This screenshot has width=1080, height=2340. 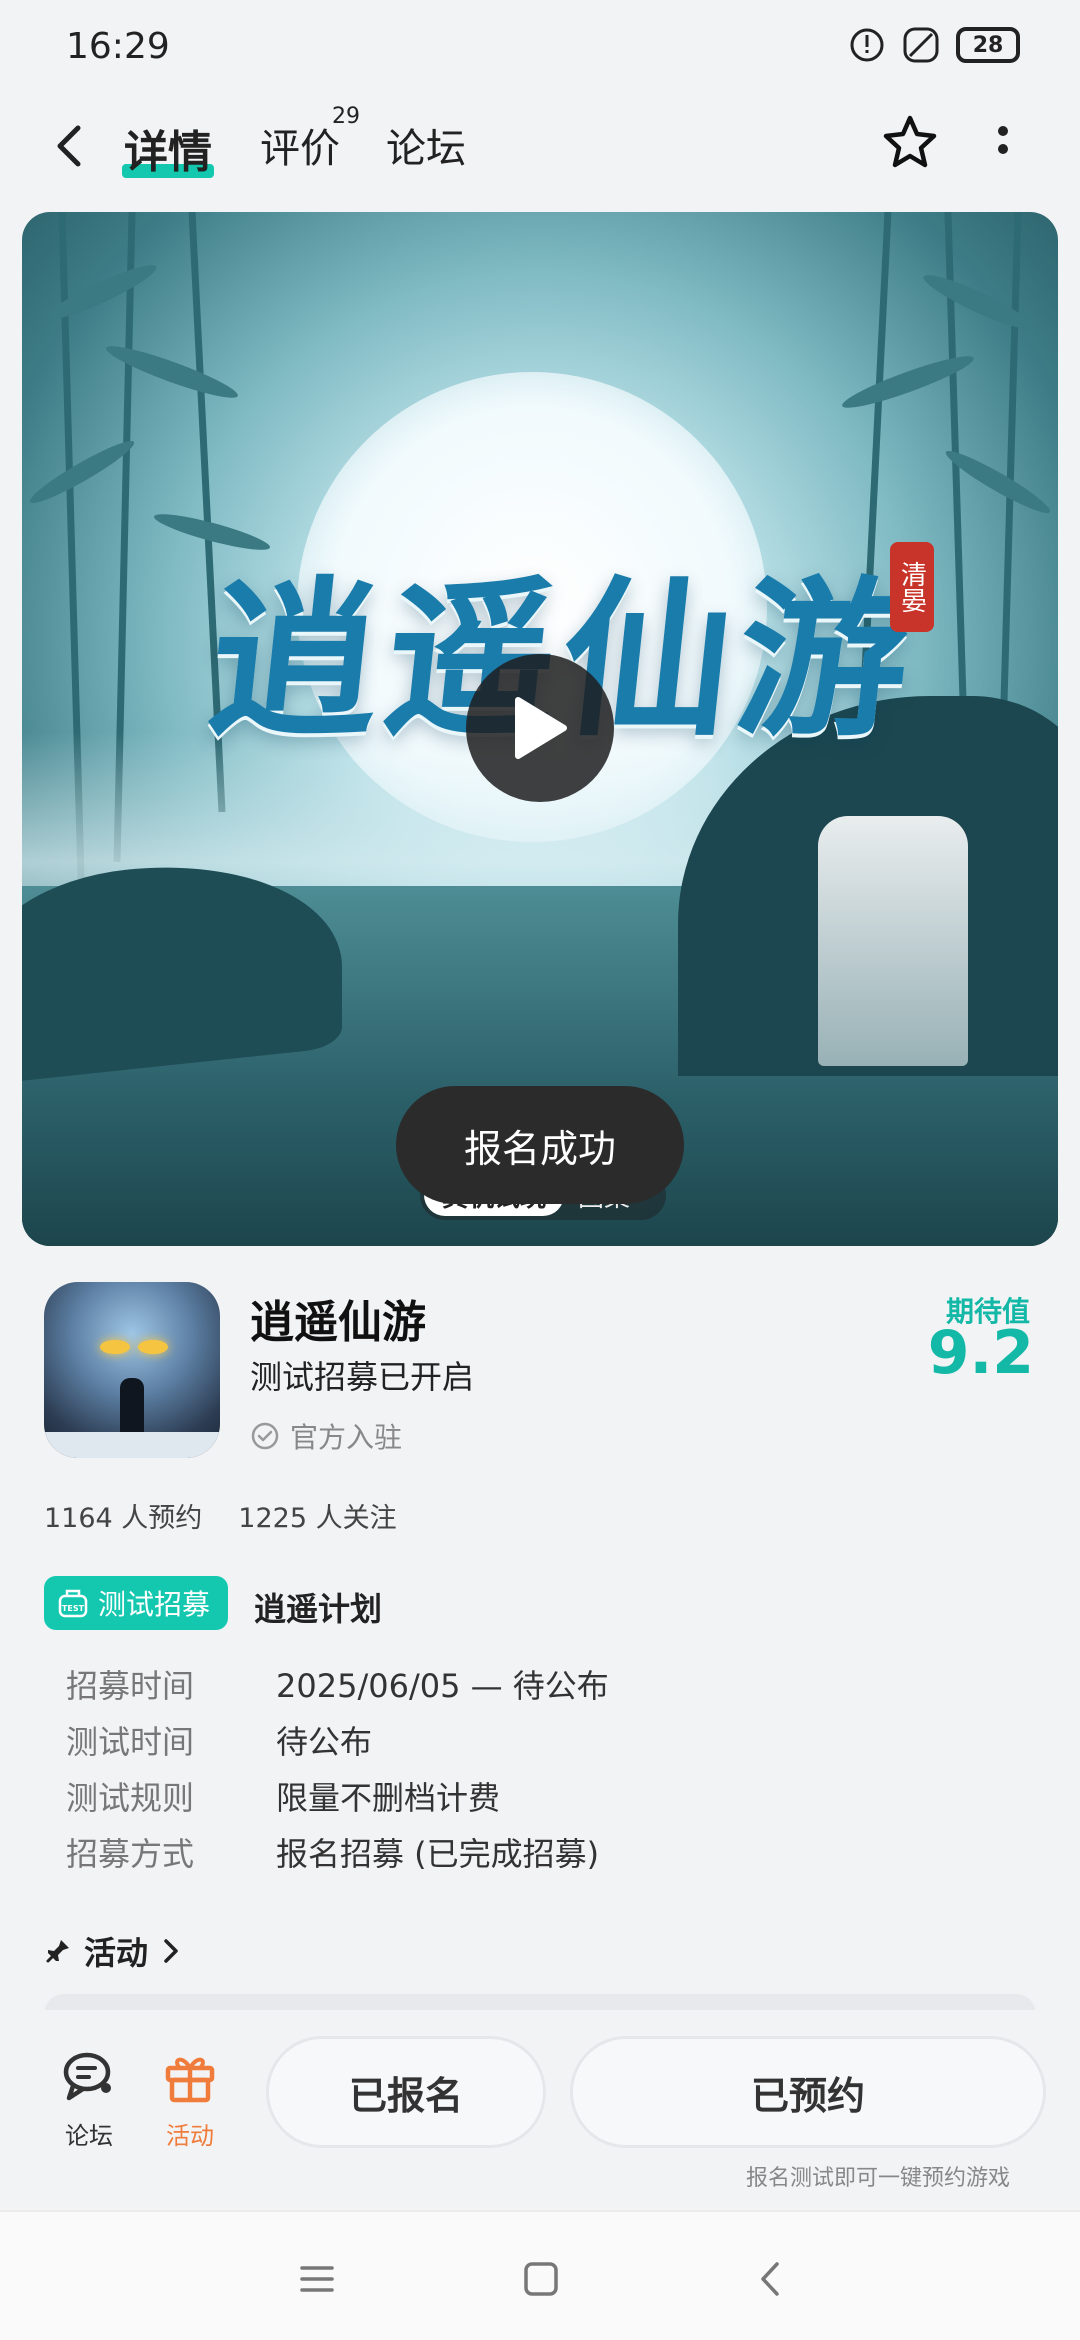 I want to click on hero-waterfall, so click(x=893, y=941).